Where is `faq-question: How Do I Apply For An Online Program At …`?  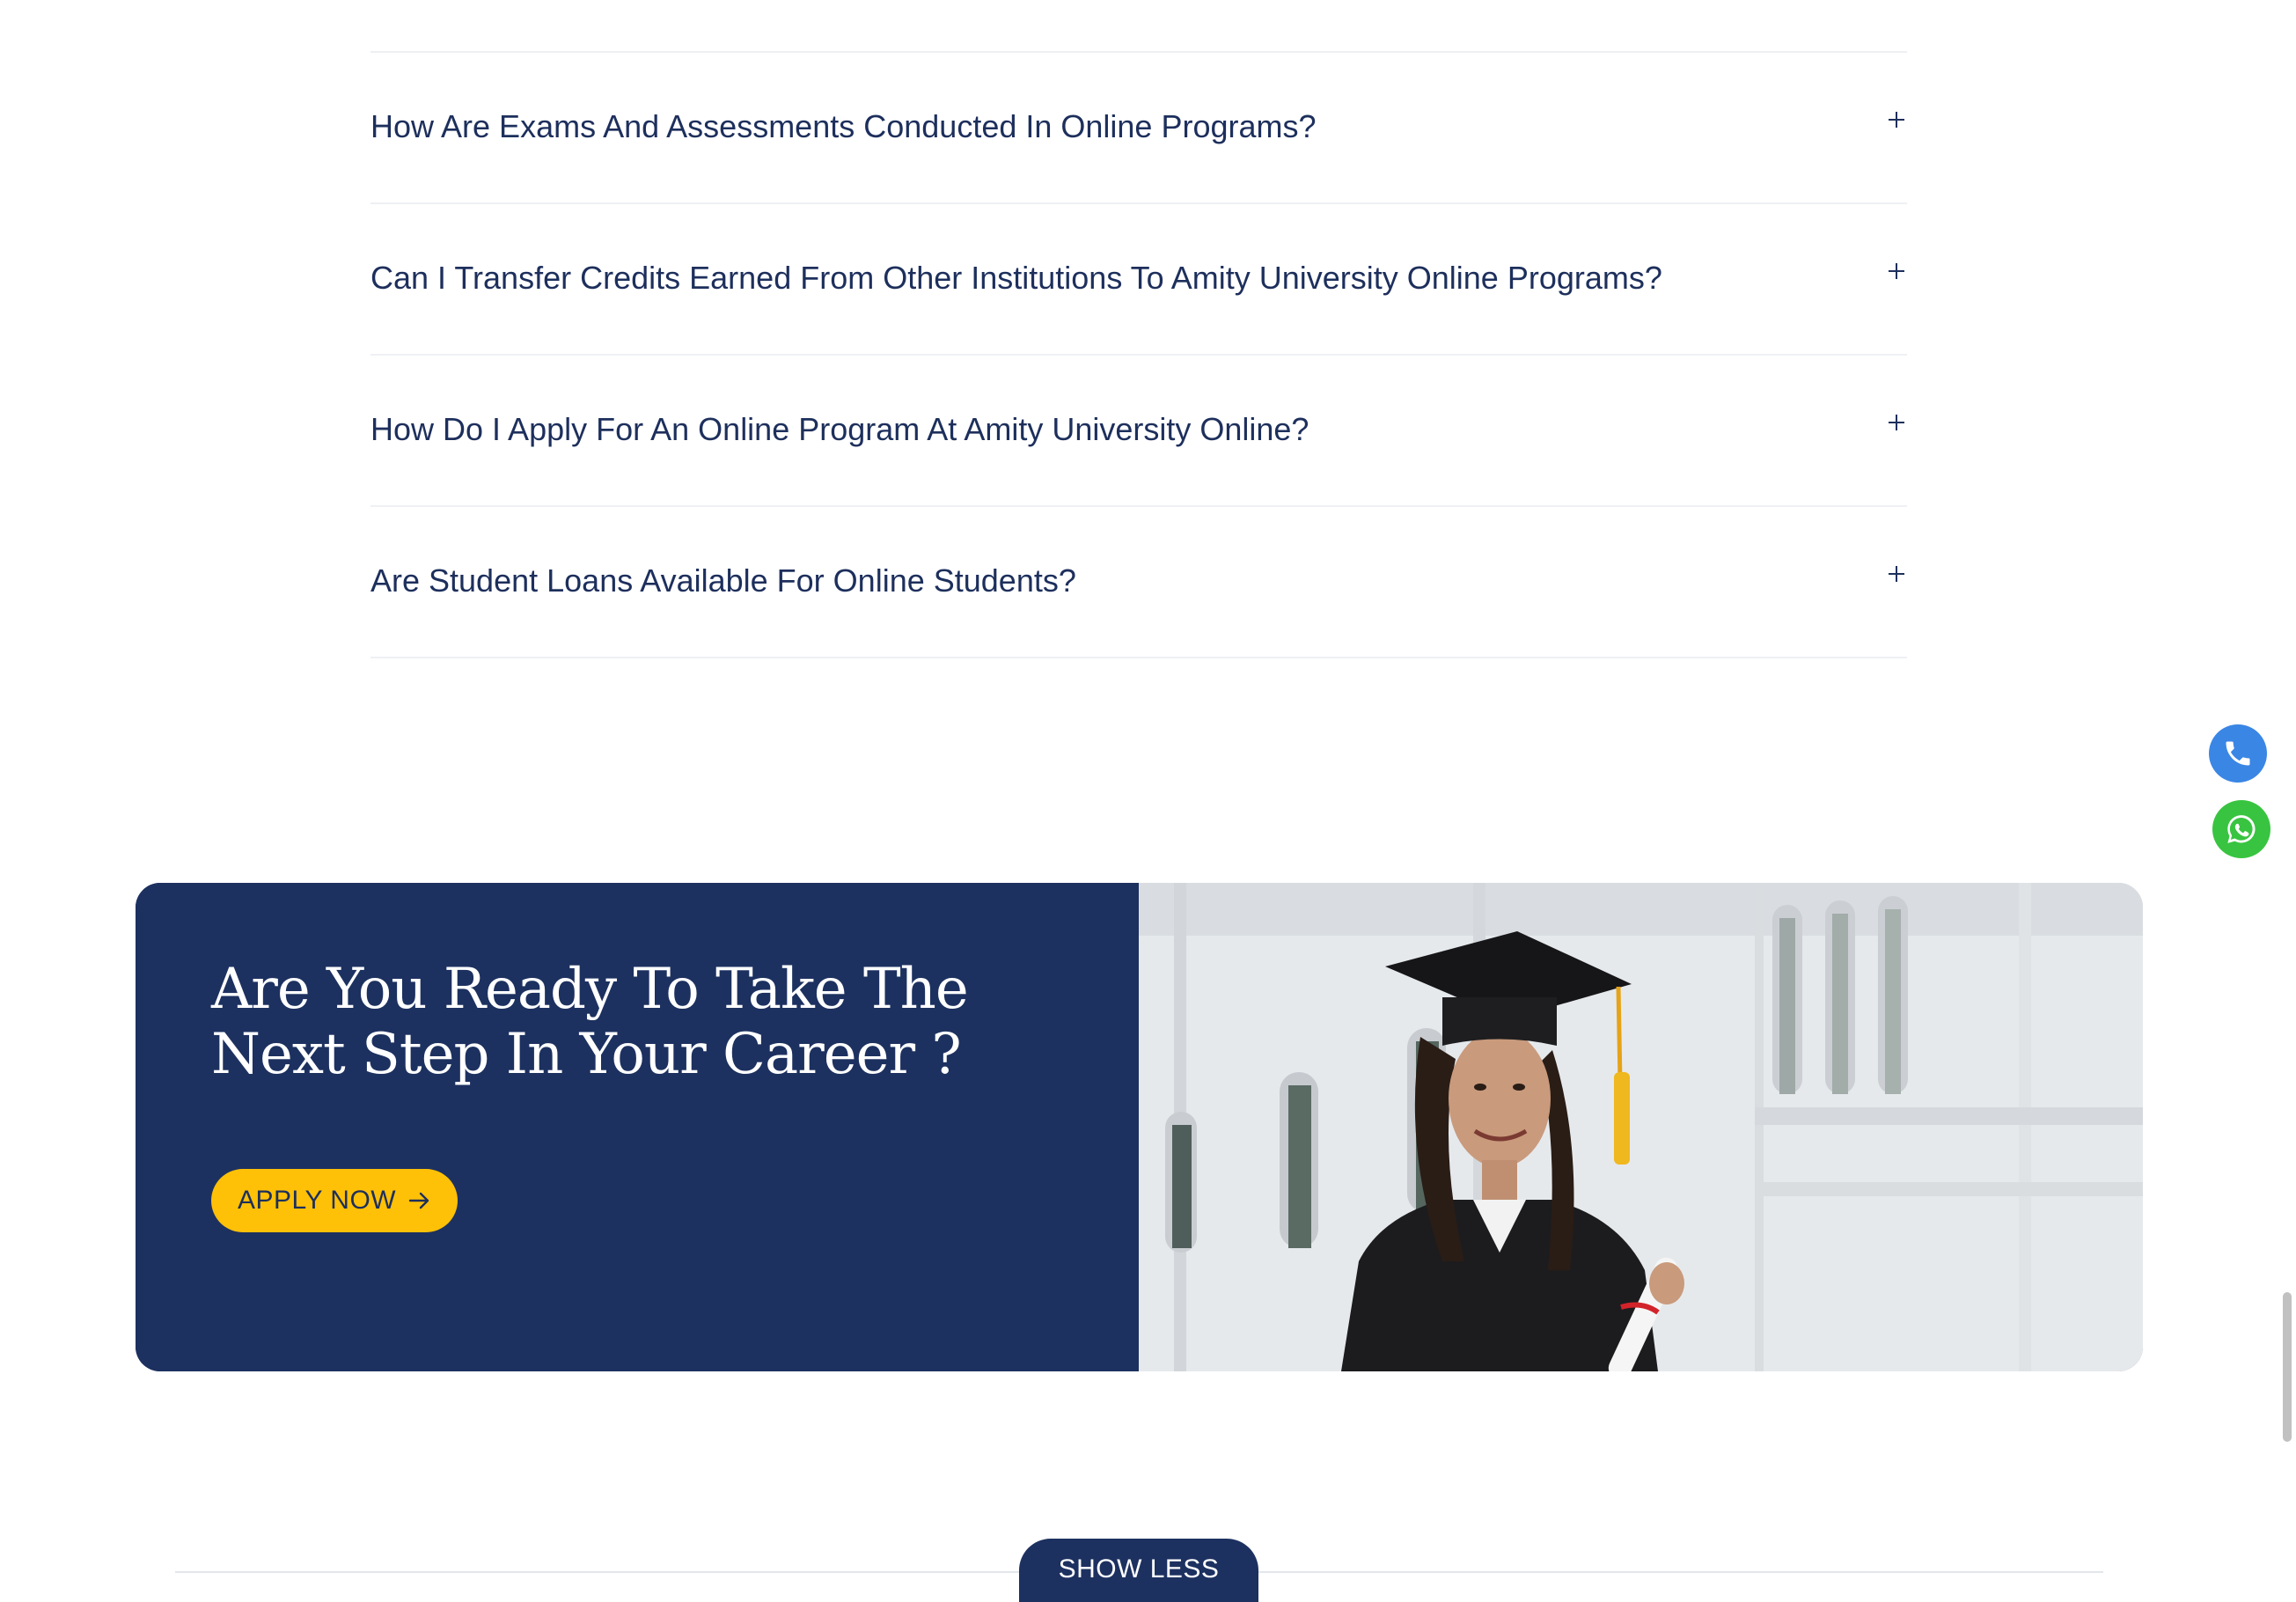 faq-question: How Do I Apply For An Online Program At … is located at coordinates (839, 429).